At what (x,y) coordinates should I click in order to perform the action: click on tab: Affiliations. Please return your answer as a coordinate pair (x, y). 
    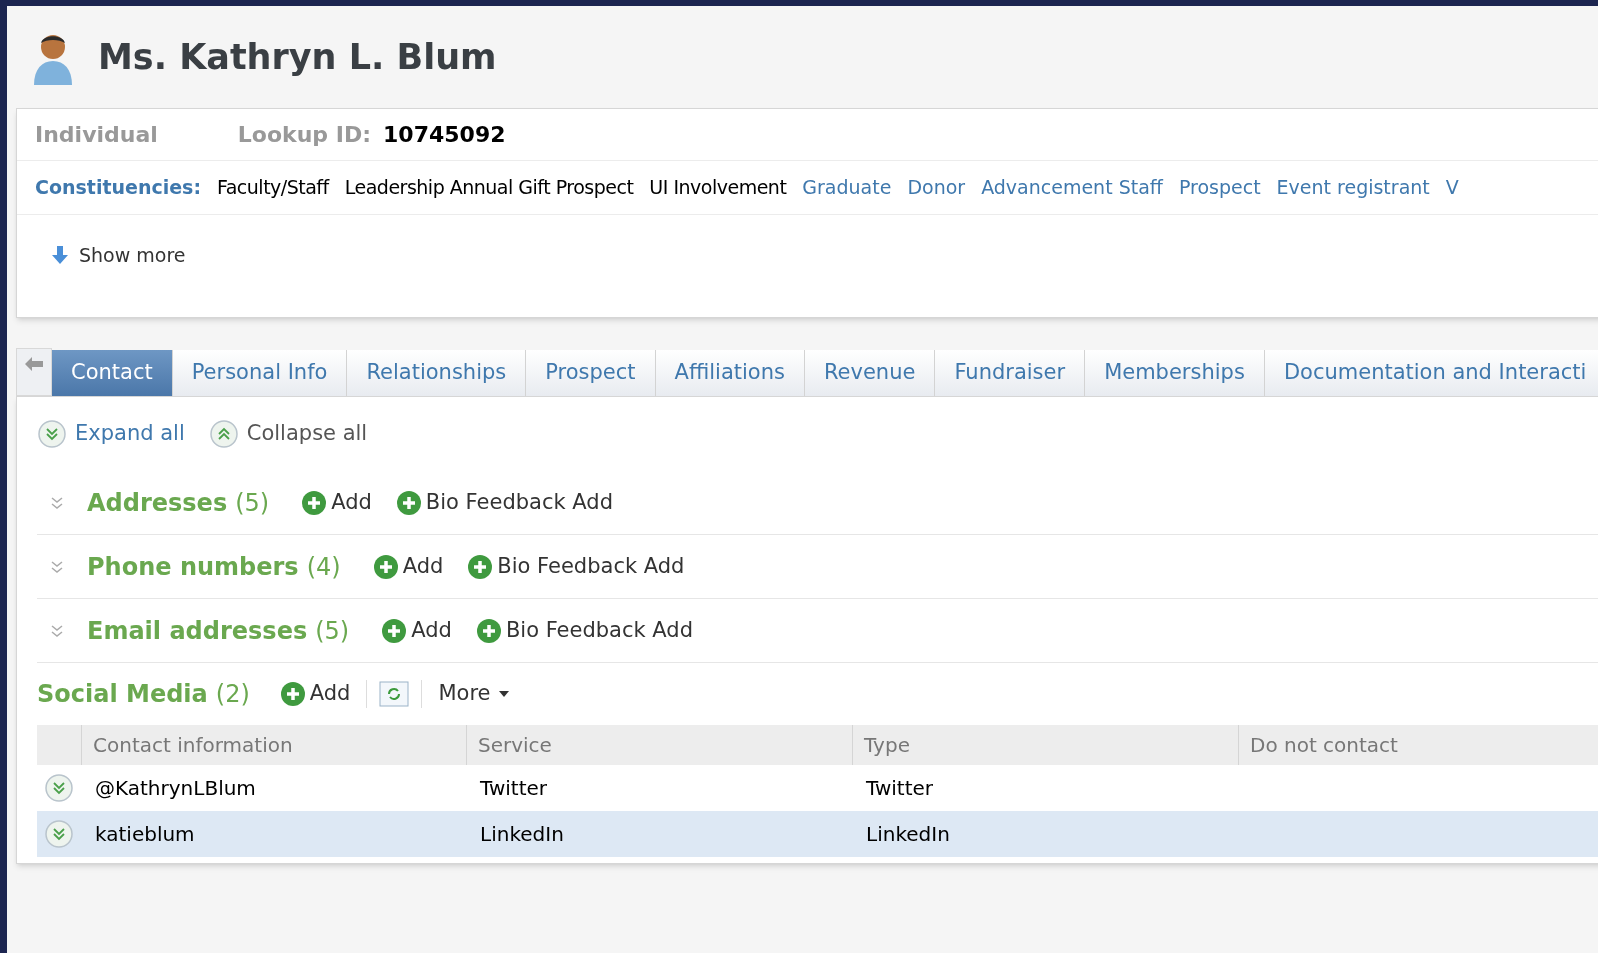
    Looking at the image, I should click on (730, 373).